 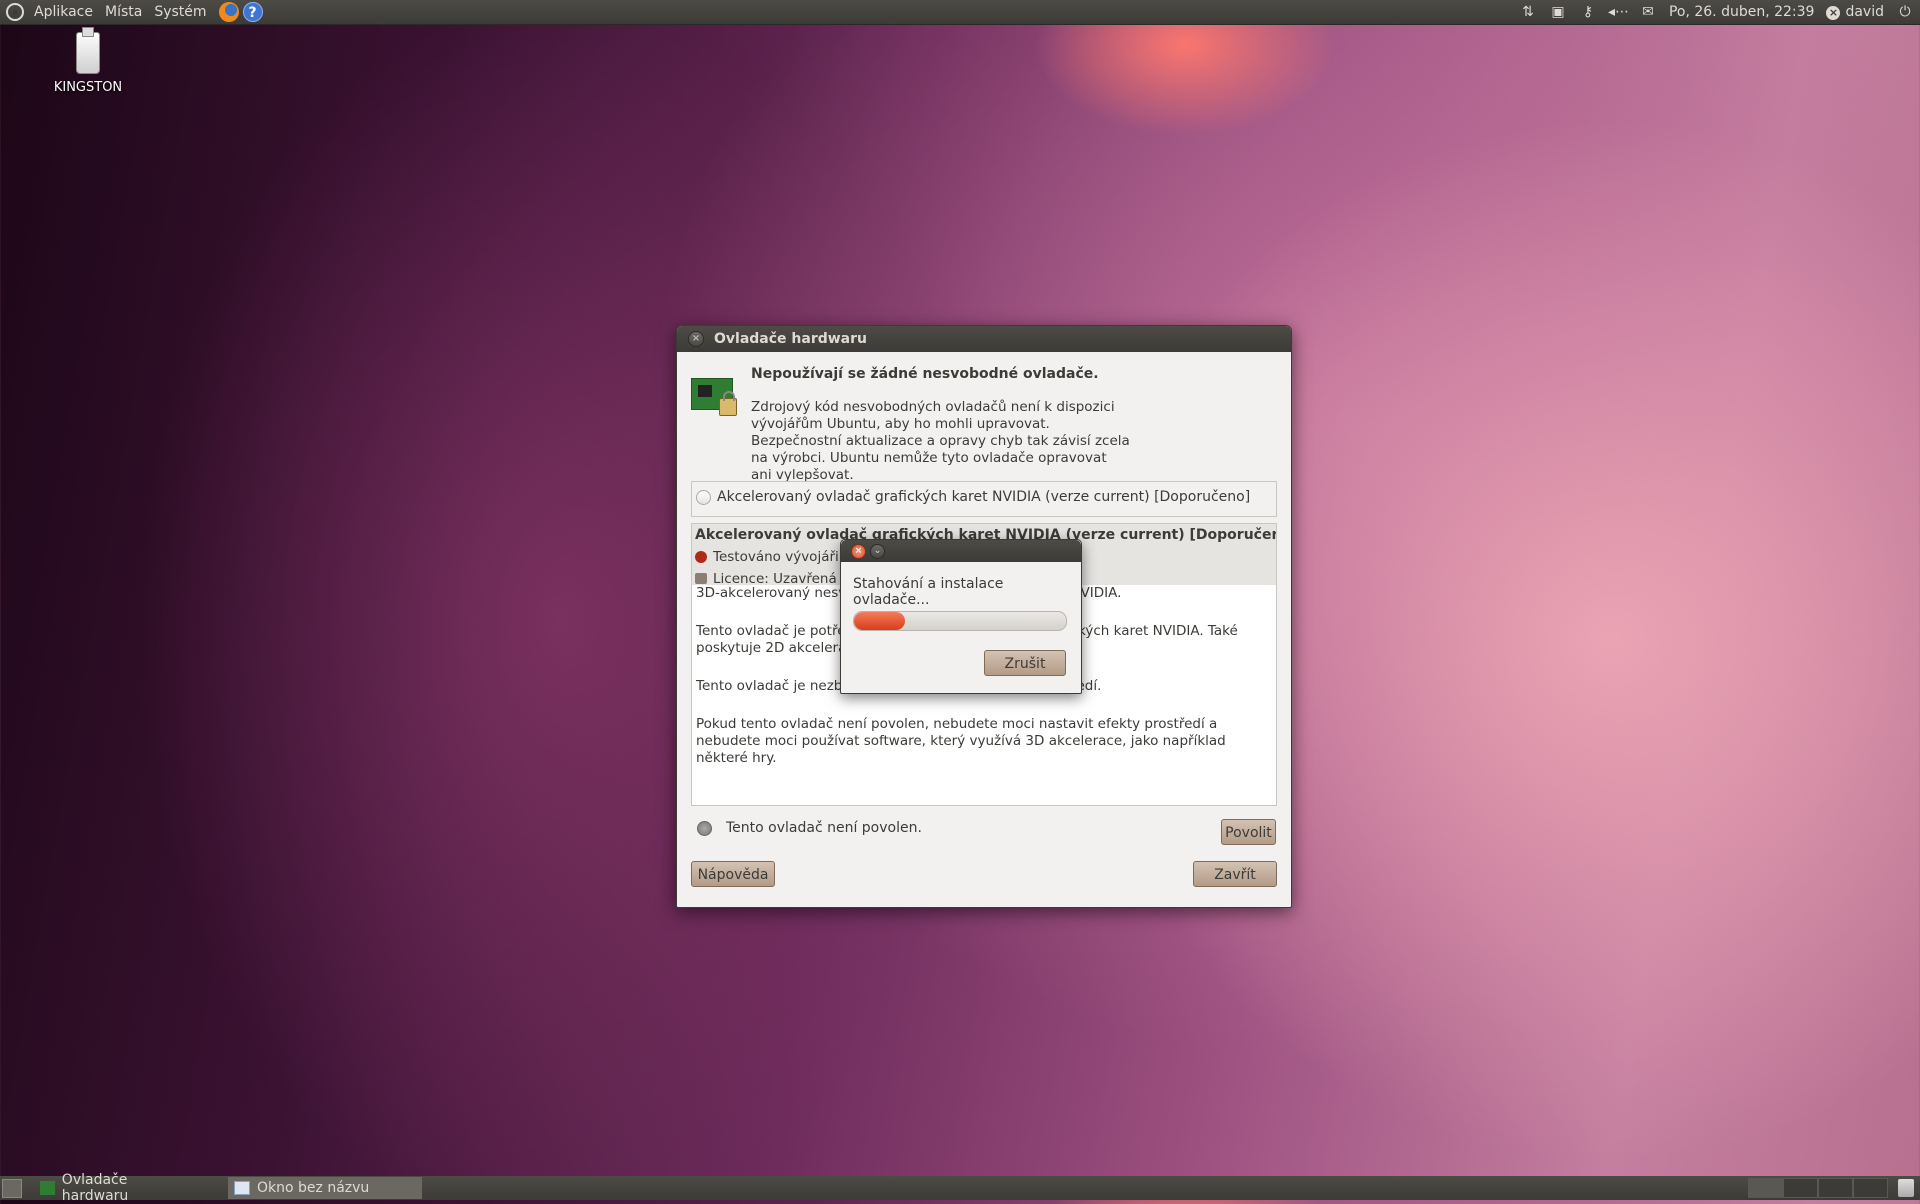 What do you see at coordinates (701, 578) in the screenshot?
I see `license-lock-icon` at bounding box center [701, 578].